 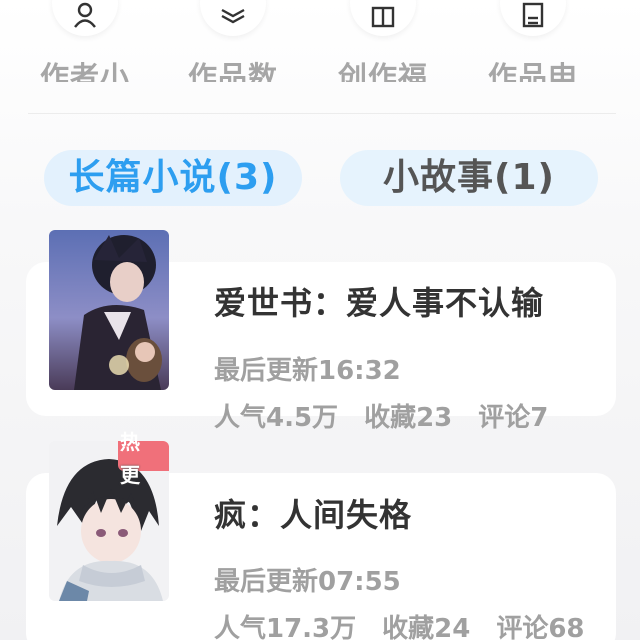 What do you see at coordinates (84, 71) in the screenshot?
I see `tool-author-label: 作者小` at bounding box center [84, 71].